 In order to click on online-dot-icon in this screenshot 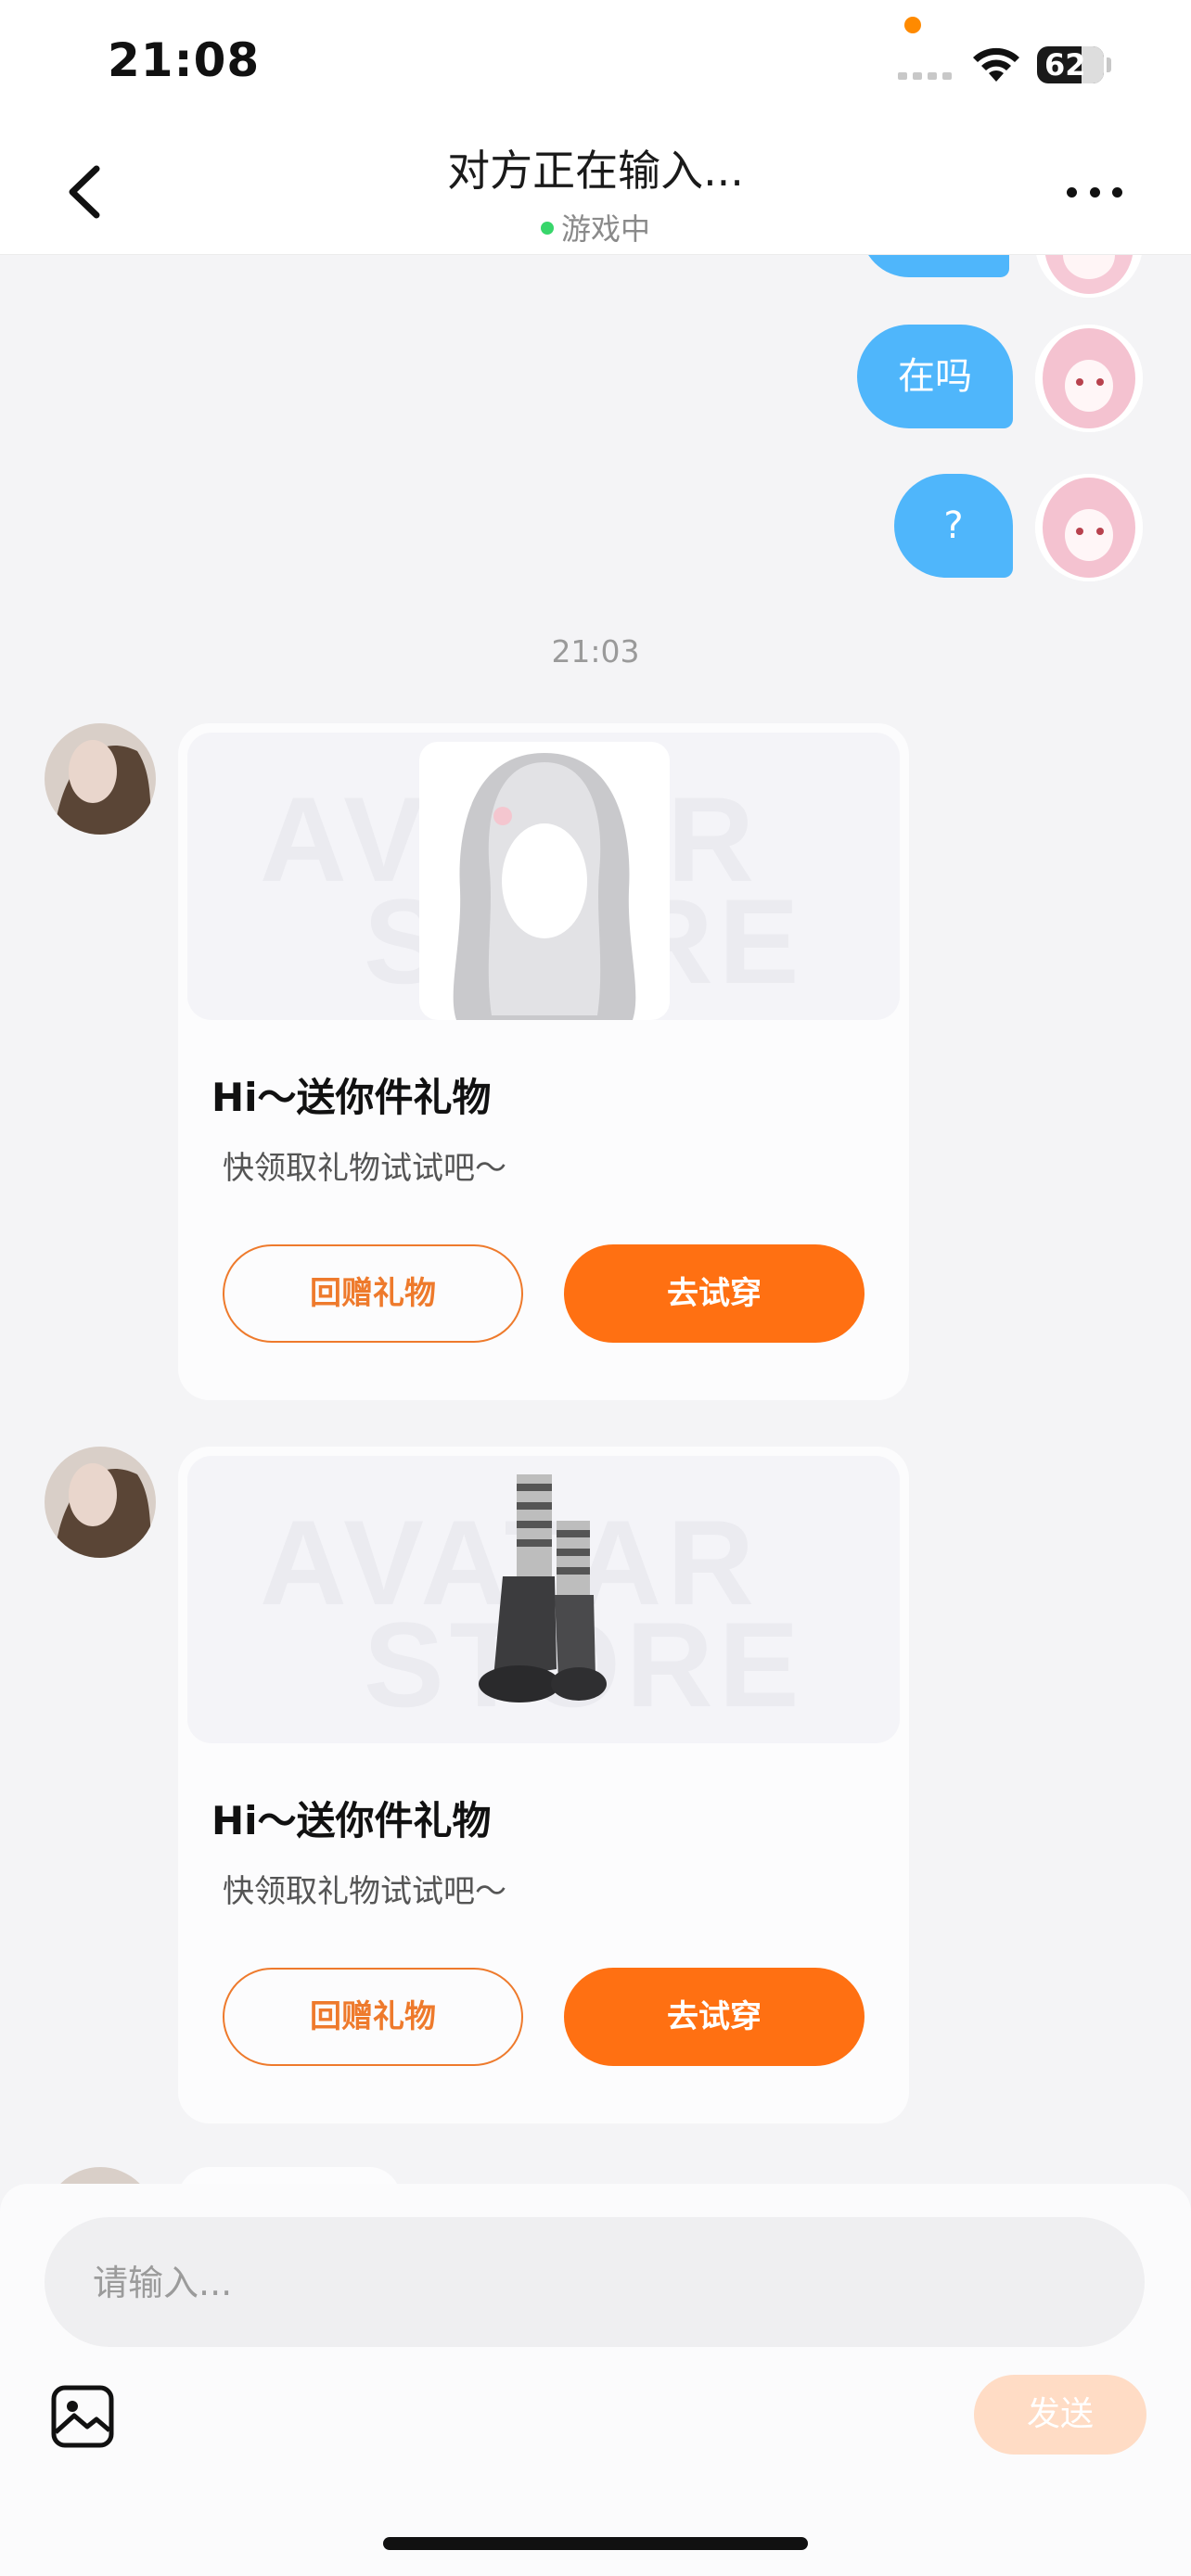, I will do `click(547, 228)`.